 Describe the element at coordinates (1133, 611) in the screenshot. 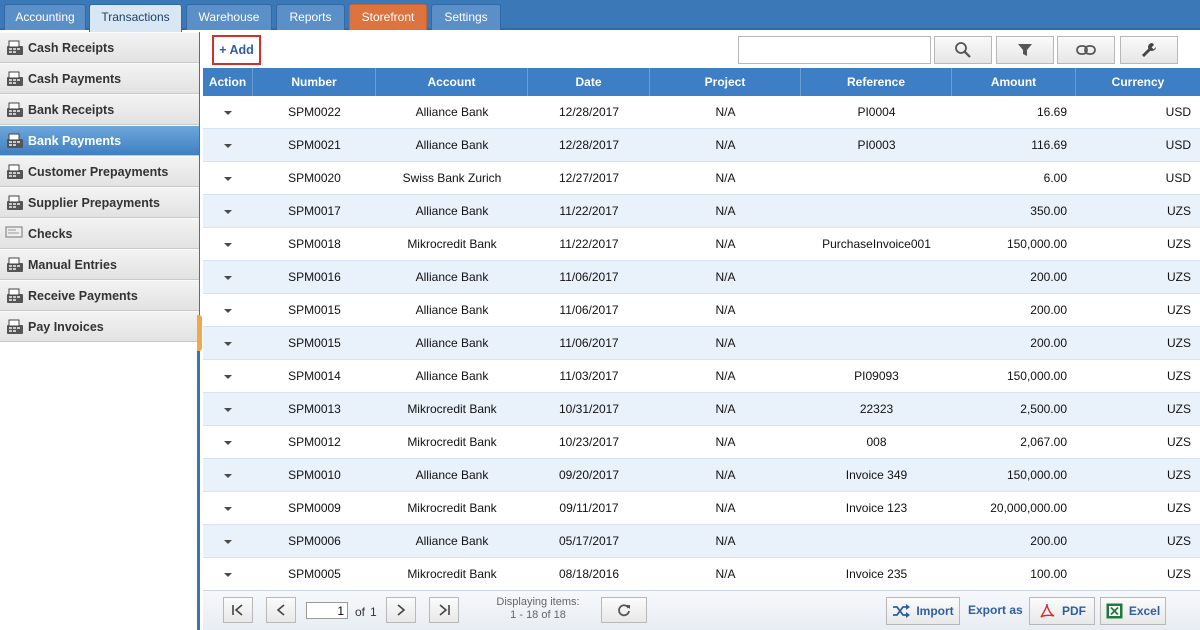

I see `export-excel-button: Excel` at that location.